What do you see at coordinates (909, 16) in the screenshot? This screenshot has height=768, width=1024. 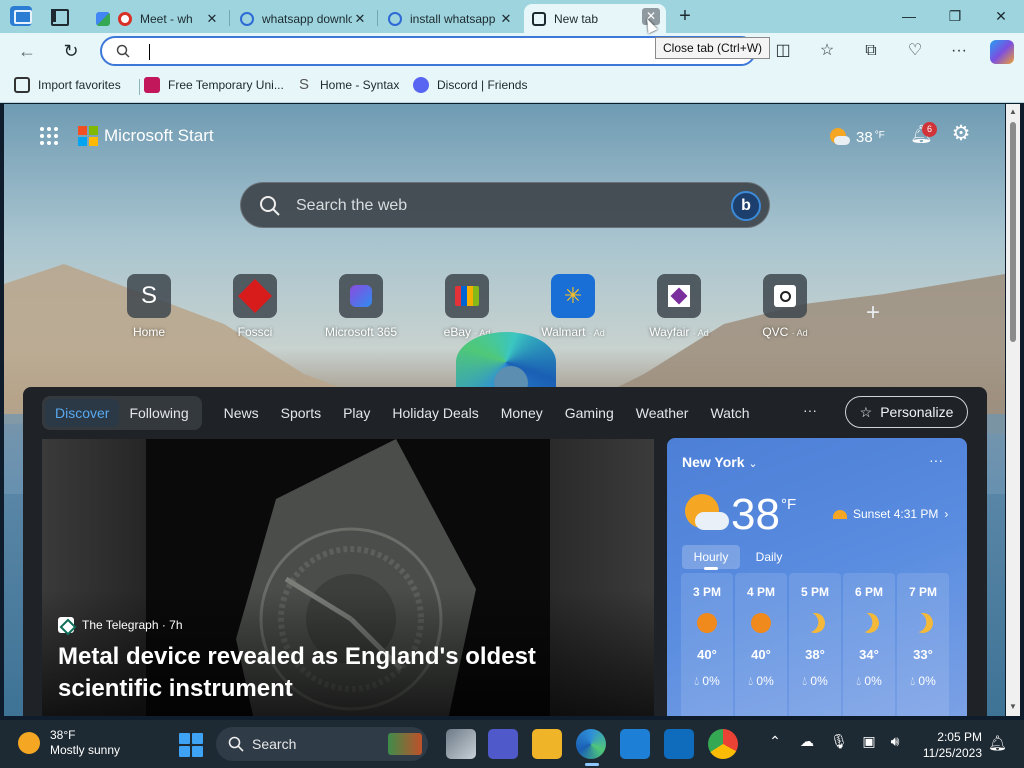 I see `minimize-button: —` at bounding box center [909, 16].